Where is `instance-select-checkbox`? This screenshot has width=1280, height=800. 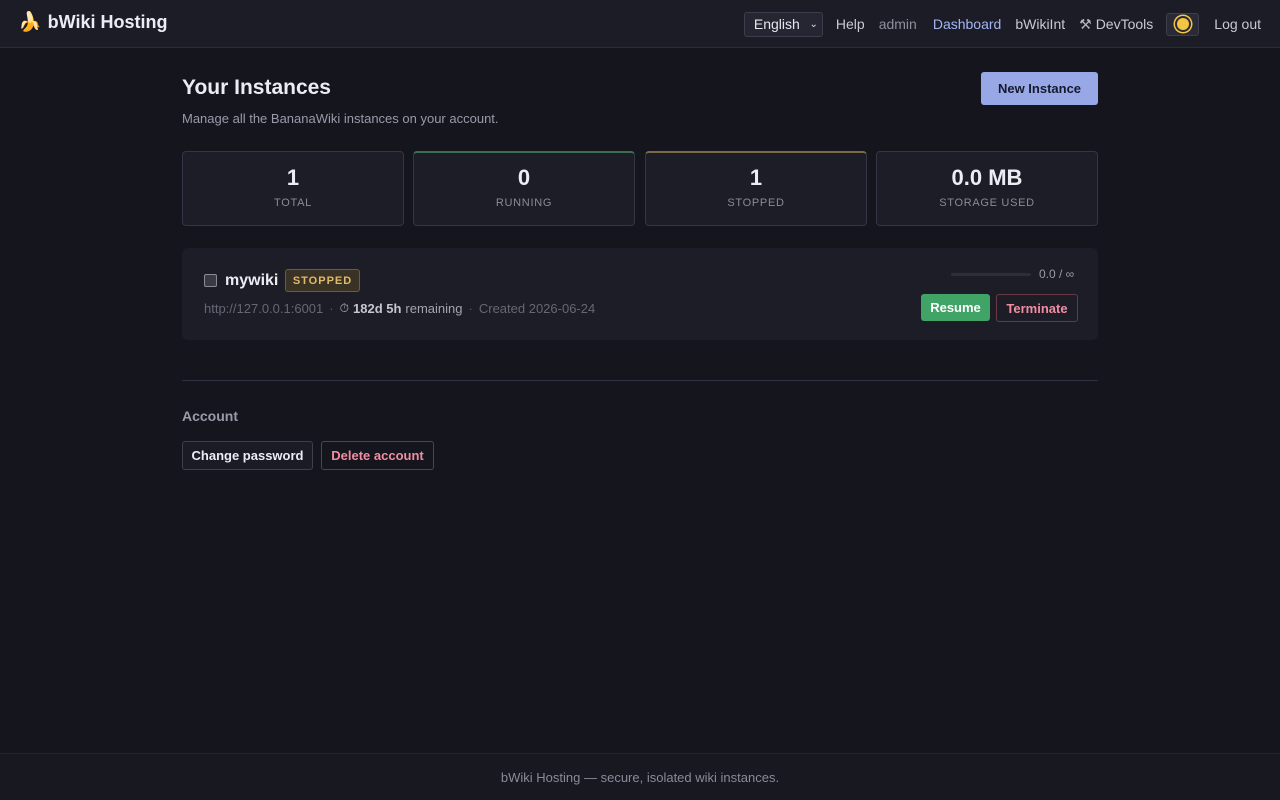
instance-select-checkbox is located at coordinates (210, 280).